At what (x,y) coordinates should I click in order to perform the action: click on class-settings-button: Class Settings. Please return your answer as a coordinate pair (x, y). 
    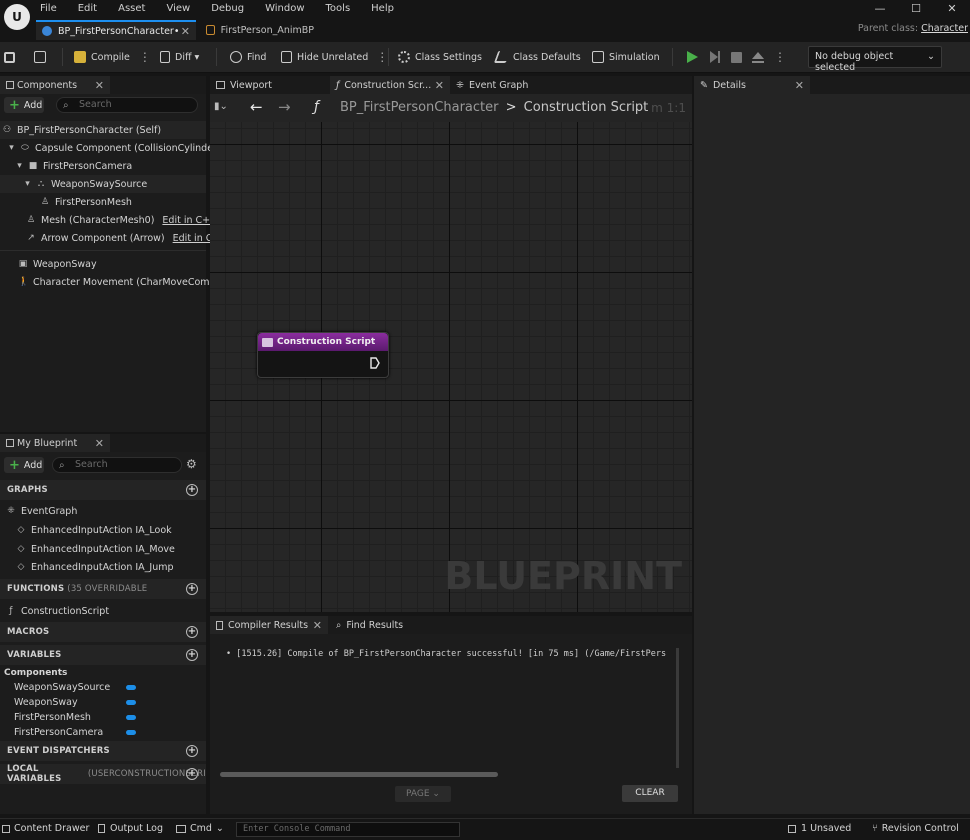
    Looking at the image, I should click on (440, 57).